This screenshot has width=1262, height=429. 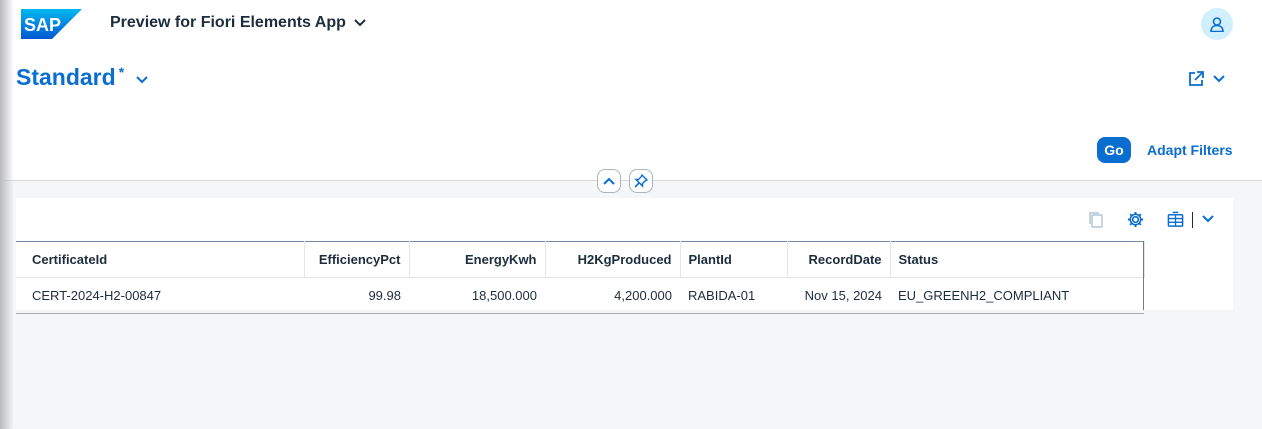 What do you see at coordinates (1017, 295) in the screenshot?
I see `cell-status: EU_GREENH2_COMPLIANT` at bounding box center [1017, 295].